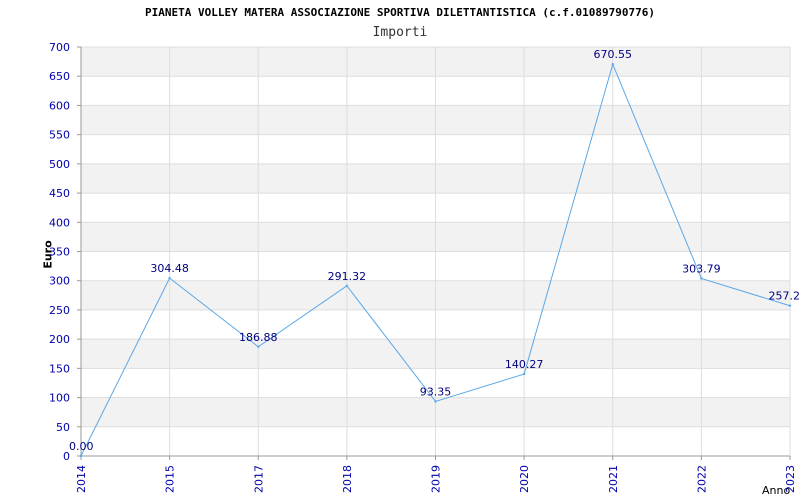 This screenshot has width=800, height=500. What do you see at coordinates (347, 276) in the screenshot?
I see `data-label: 291.32` at bounding box center [347, 276].